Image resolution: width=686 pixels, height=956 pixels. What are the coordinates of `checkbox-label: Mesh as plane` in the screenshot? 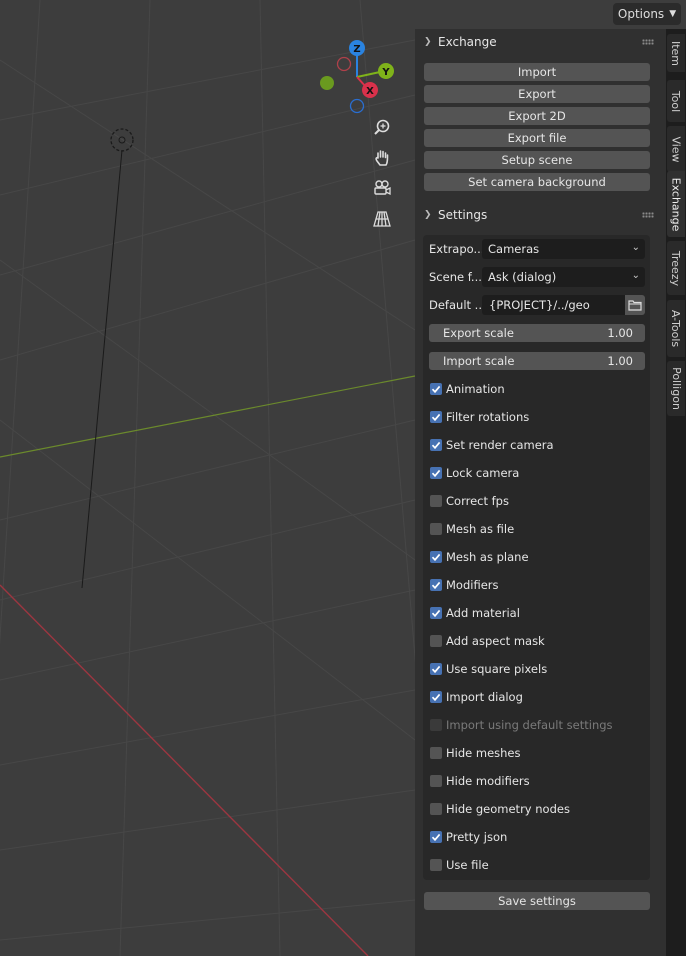 It's located at (487, 557).